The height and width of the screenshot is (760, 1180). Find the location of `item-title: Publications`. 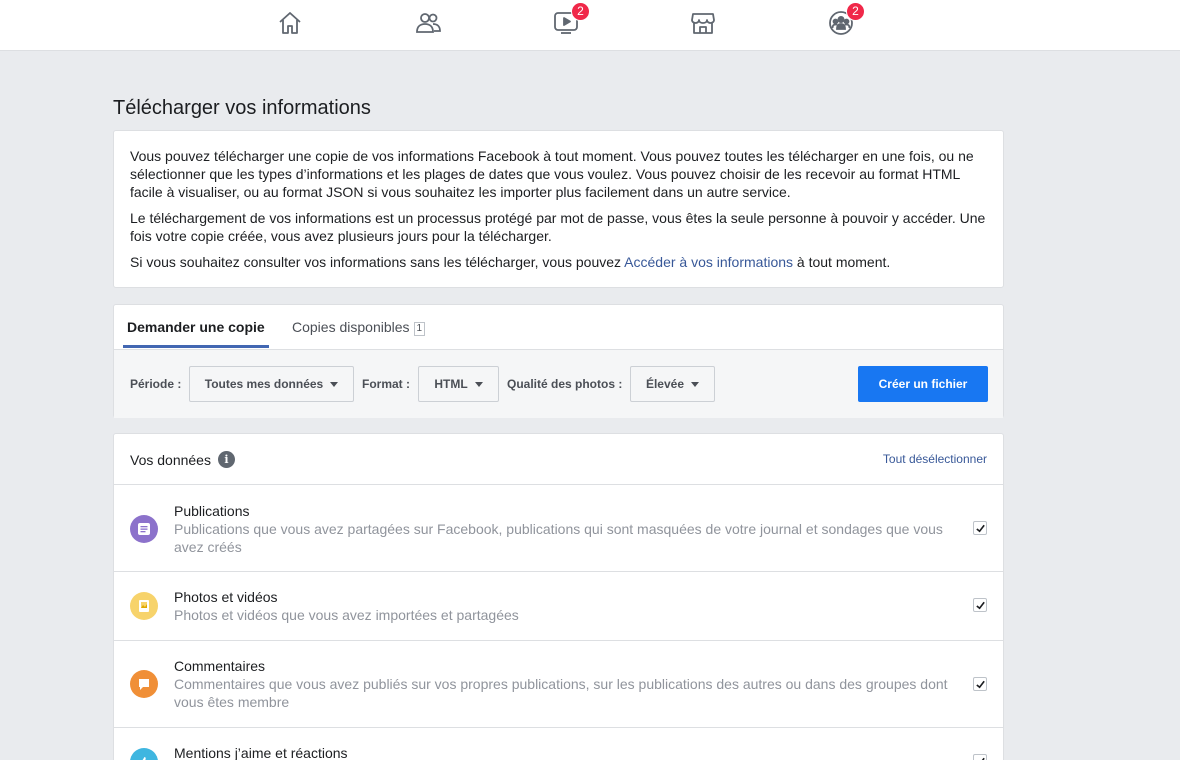

item-title: Publications is located at coordinates (212, 511).